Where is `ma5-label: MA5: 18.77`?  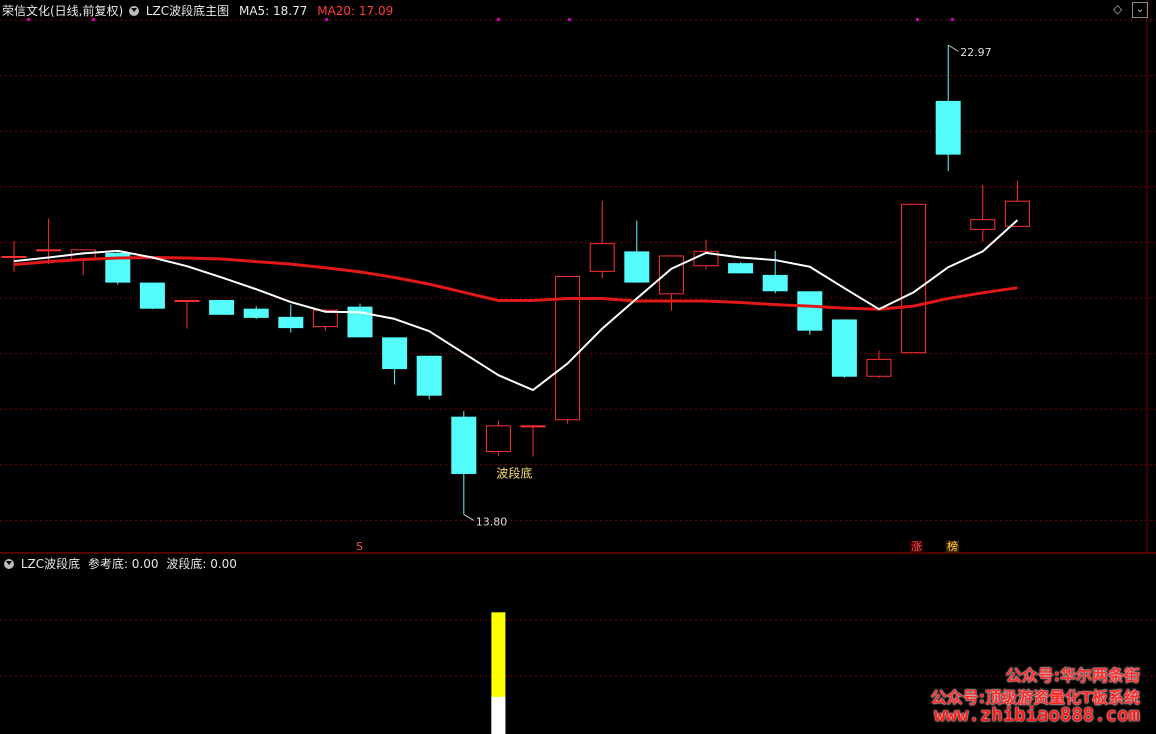
ma5-label: MA5: 18.77 is located at coordinates (273, 11).